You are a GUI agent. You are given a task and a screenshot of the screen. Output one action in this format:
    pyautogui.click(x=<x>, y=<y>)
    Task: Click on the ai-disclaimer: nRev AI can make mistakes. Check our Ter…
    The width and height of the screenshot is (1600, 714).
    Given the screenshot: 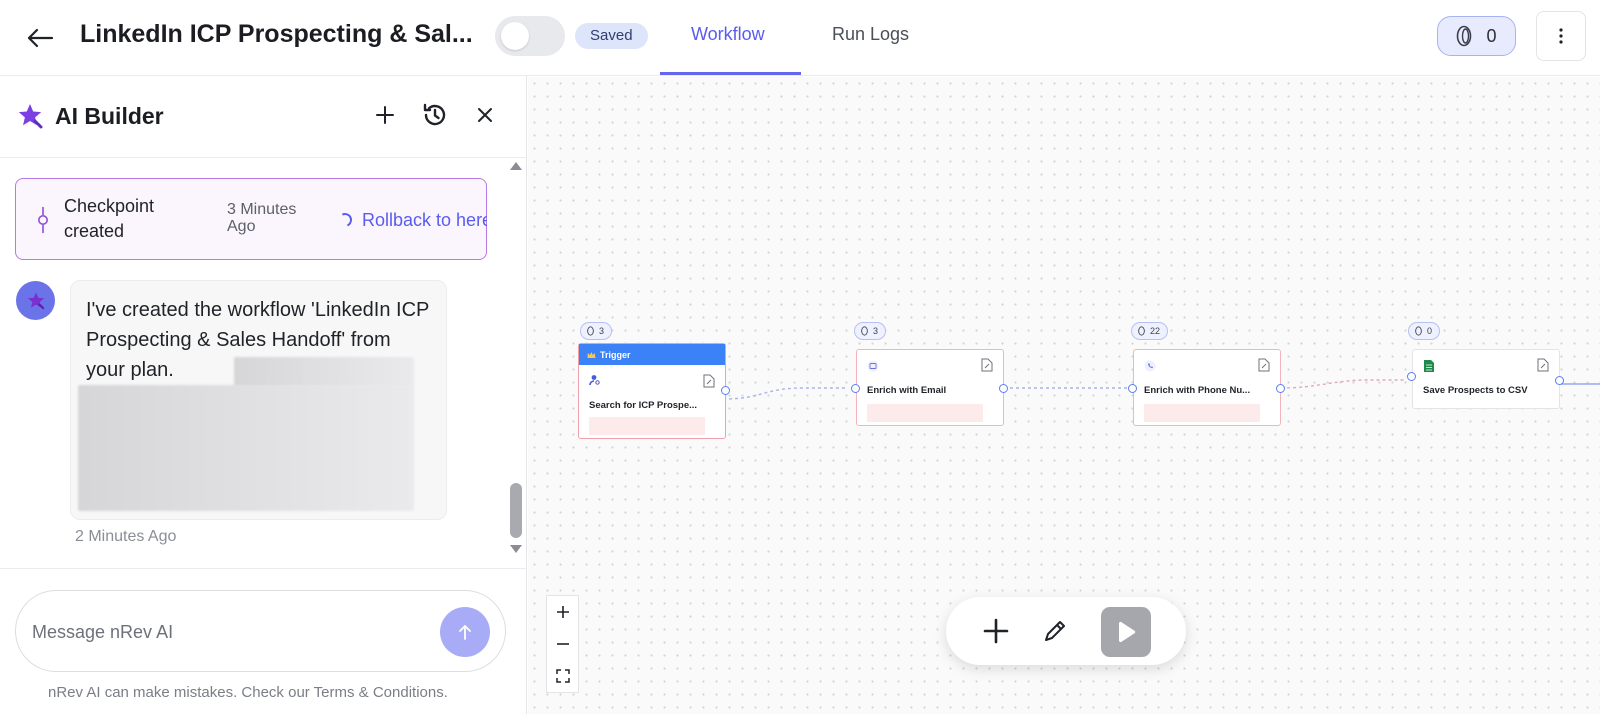 What is the action you would take?
    pyautogui.click(x=248, y=692)
    